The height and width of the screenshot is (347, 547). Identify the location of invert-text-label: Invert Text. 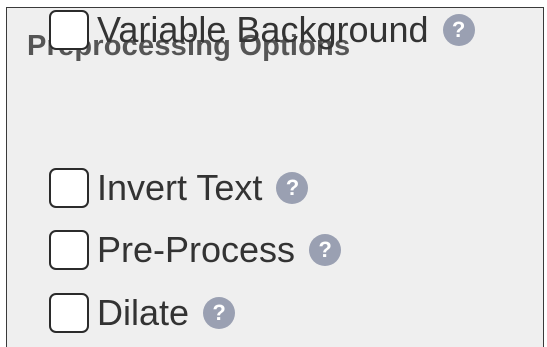
(179, 188).